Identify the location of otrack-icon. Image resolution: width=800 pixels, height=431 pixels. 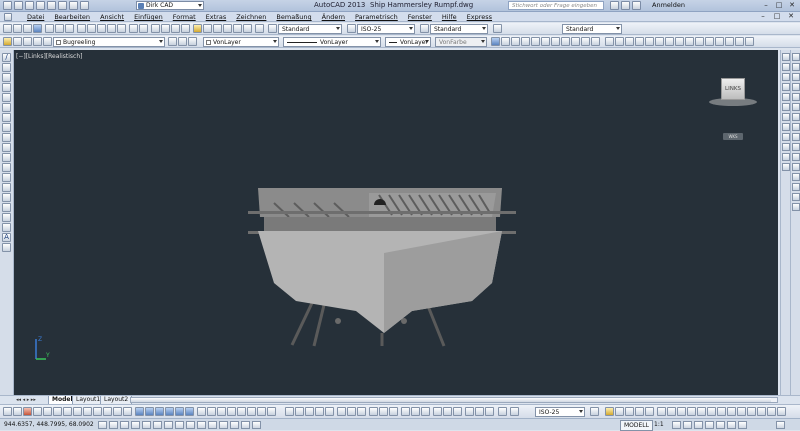
(179, 425).